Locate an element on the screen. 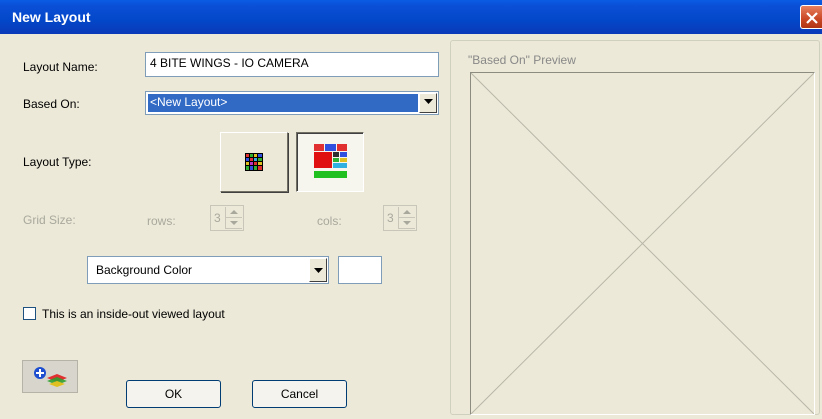 The height and width of the screenshot is (419, 822). uniform-grid-icon is located at coordinates (254, 162).